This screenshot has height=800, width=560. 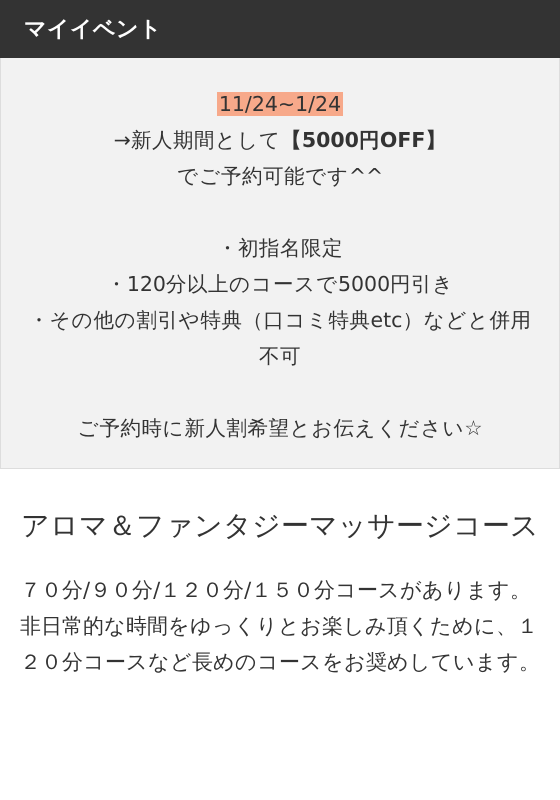 I want to click on event-text: ・その他の割引や特典（口コミ特典etc）などと併用不可, so click(x=280, y=338).